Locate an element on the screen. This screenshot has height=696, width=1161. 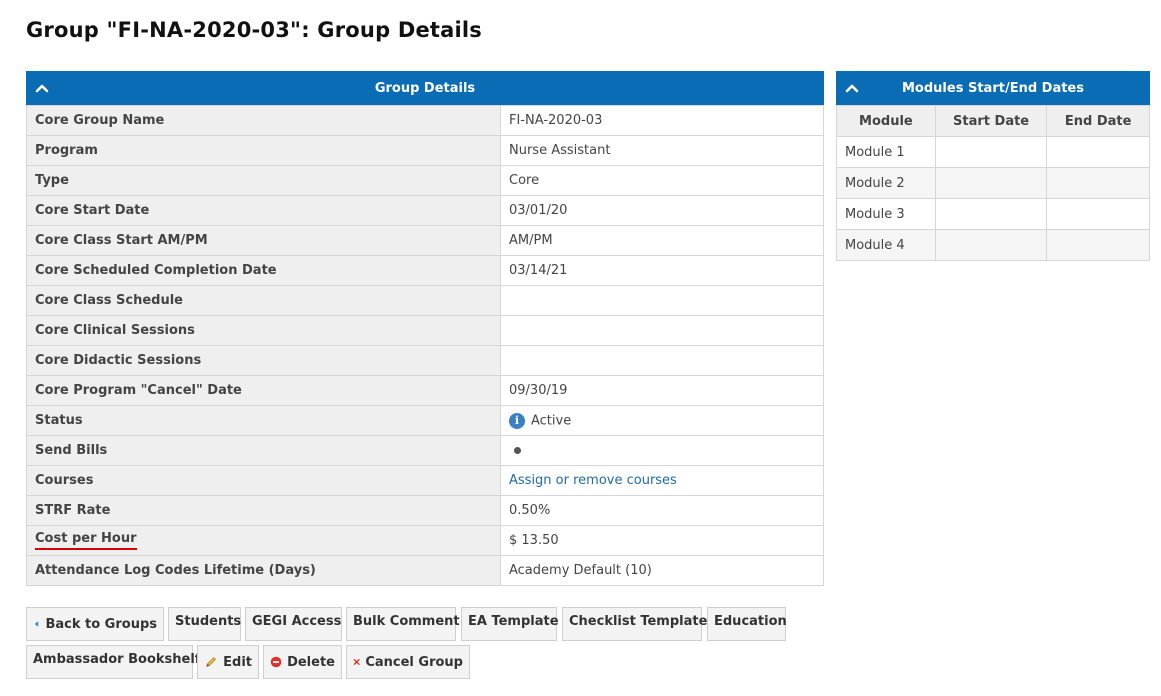
table-row: Core Didactic Sessions is located at coordinates (425, 360).